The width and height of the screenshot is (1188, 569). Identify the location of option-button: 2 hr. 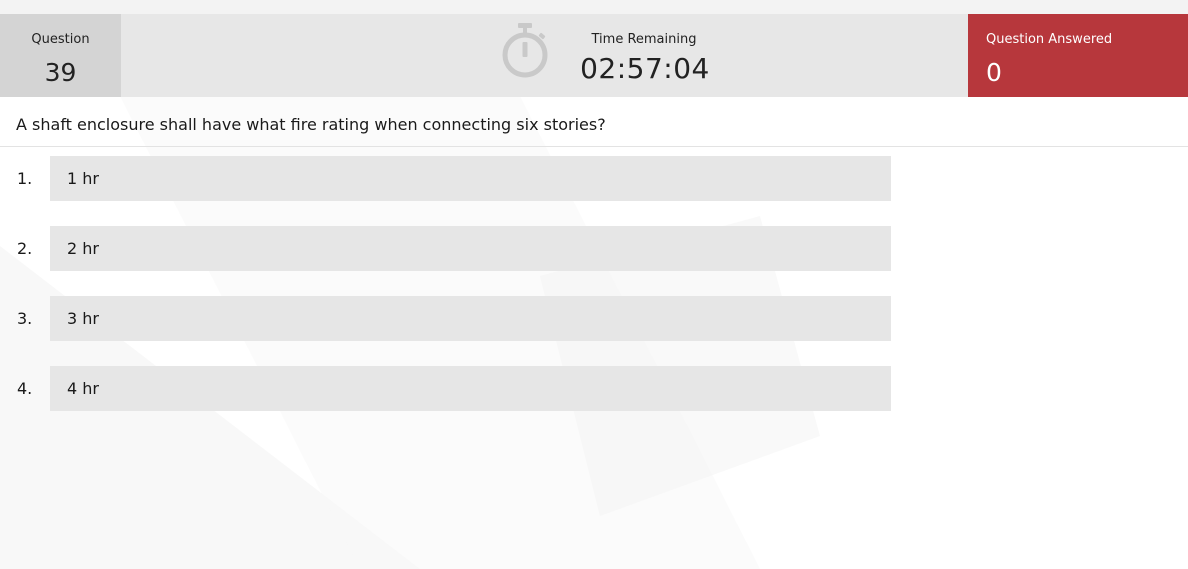
(470, 248).